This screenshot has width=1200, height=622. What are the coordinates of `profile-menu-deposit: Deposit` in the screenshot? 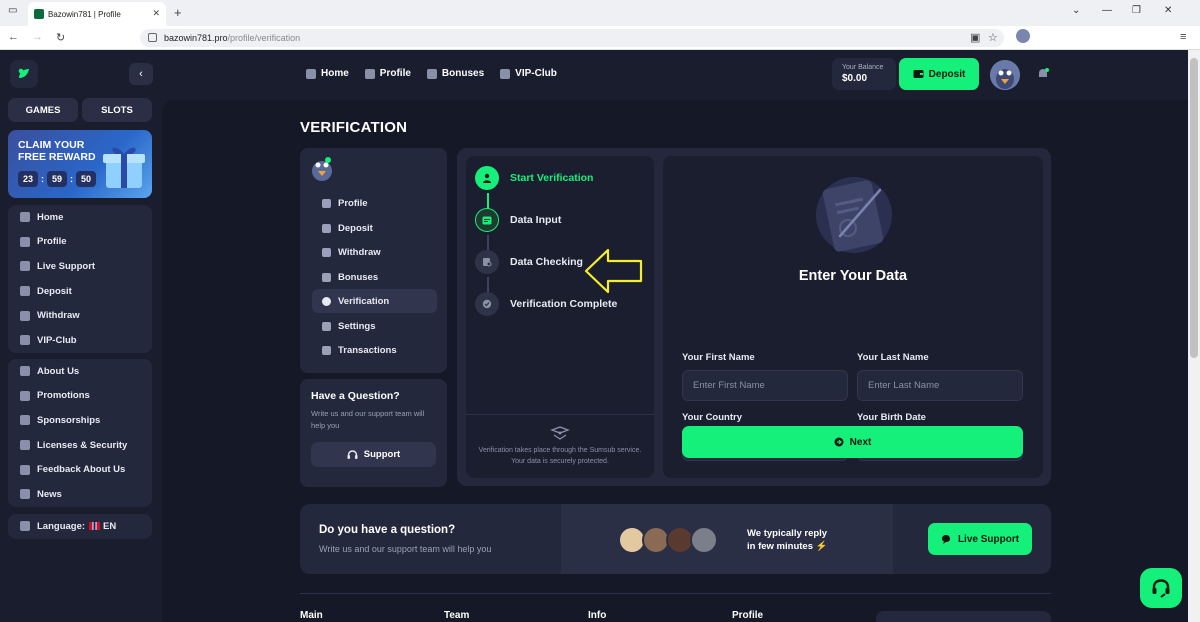 It's located at (374, 228).